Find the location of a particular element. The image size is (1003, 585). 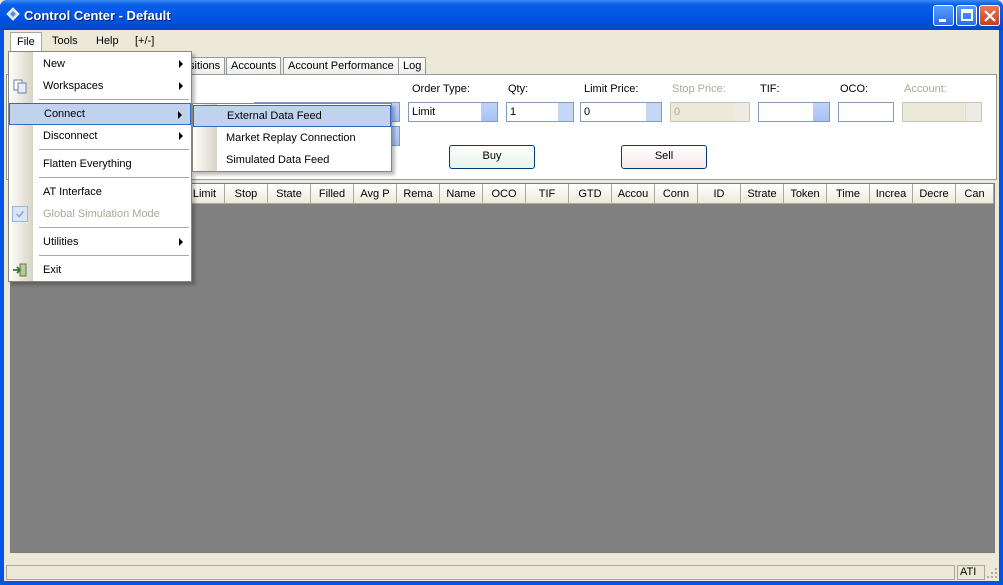

menu-item-disconnect: Disconnect is located at coordinates (100, 136).